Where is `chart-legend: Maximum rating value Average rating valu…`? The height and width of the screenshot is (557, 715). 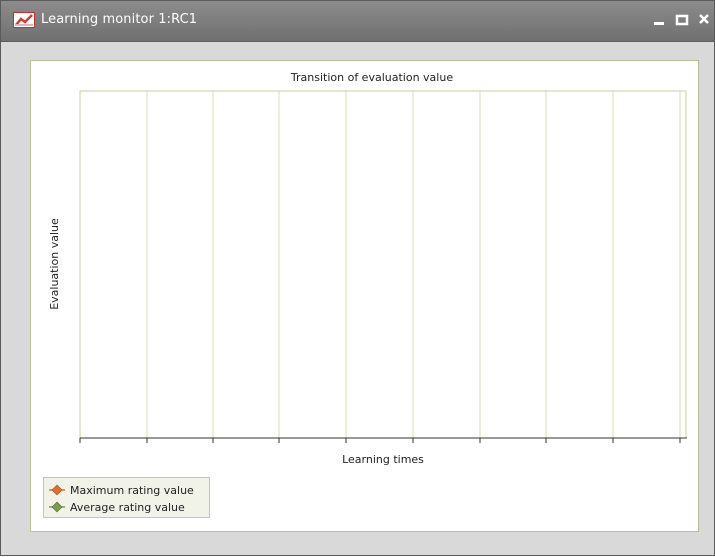
chart-legend: Maximum rating value Average rating valu… is located at coordinates (126, 497).